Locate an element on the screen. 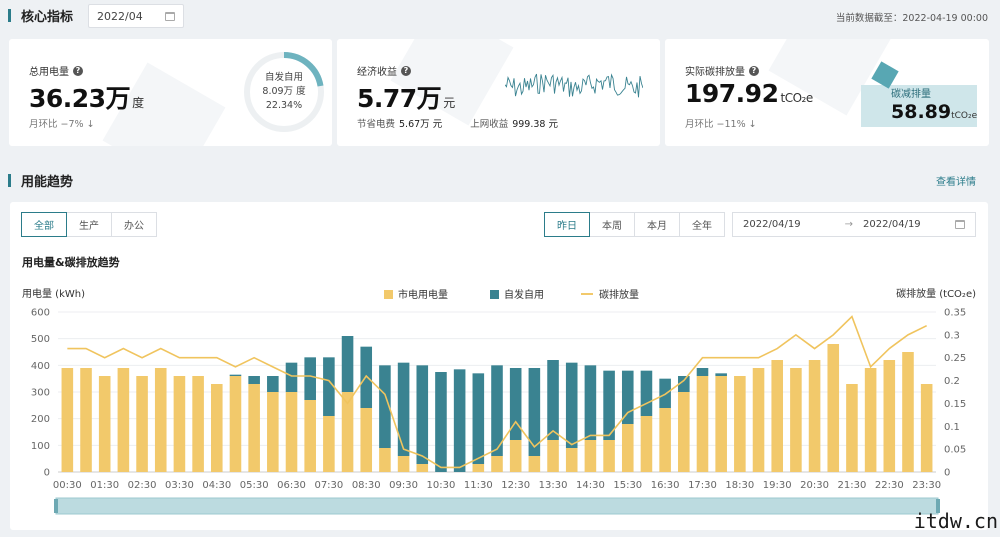 Image resolution: width=1000 pixels, height=537 pixels. carbon-value: 197.92 tCO₂e is located at coordinates (749, 93).